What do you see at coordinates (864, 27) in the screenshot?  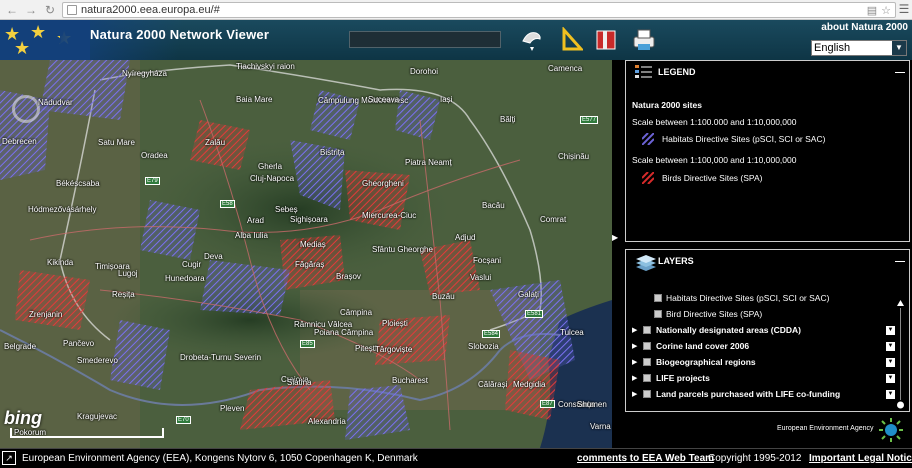 I see `about-natura-link: about Natura 2000` at bounding box center [864, 27].